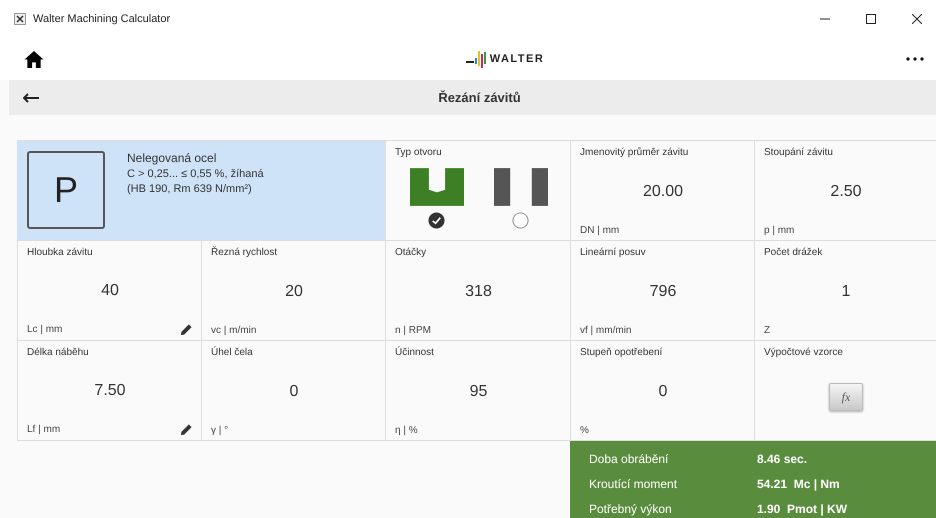 The image size is (936, 518). Describe the element at coordinates (779, 230) in the screenshot. I see `unit-label: p | mm` at that location.